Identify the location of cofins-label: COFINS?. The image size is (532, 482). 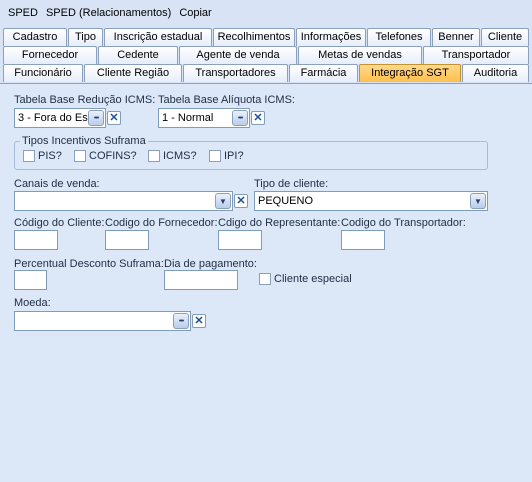
(113, 156).